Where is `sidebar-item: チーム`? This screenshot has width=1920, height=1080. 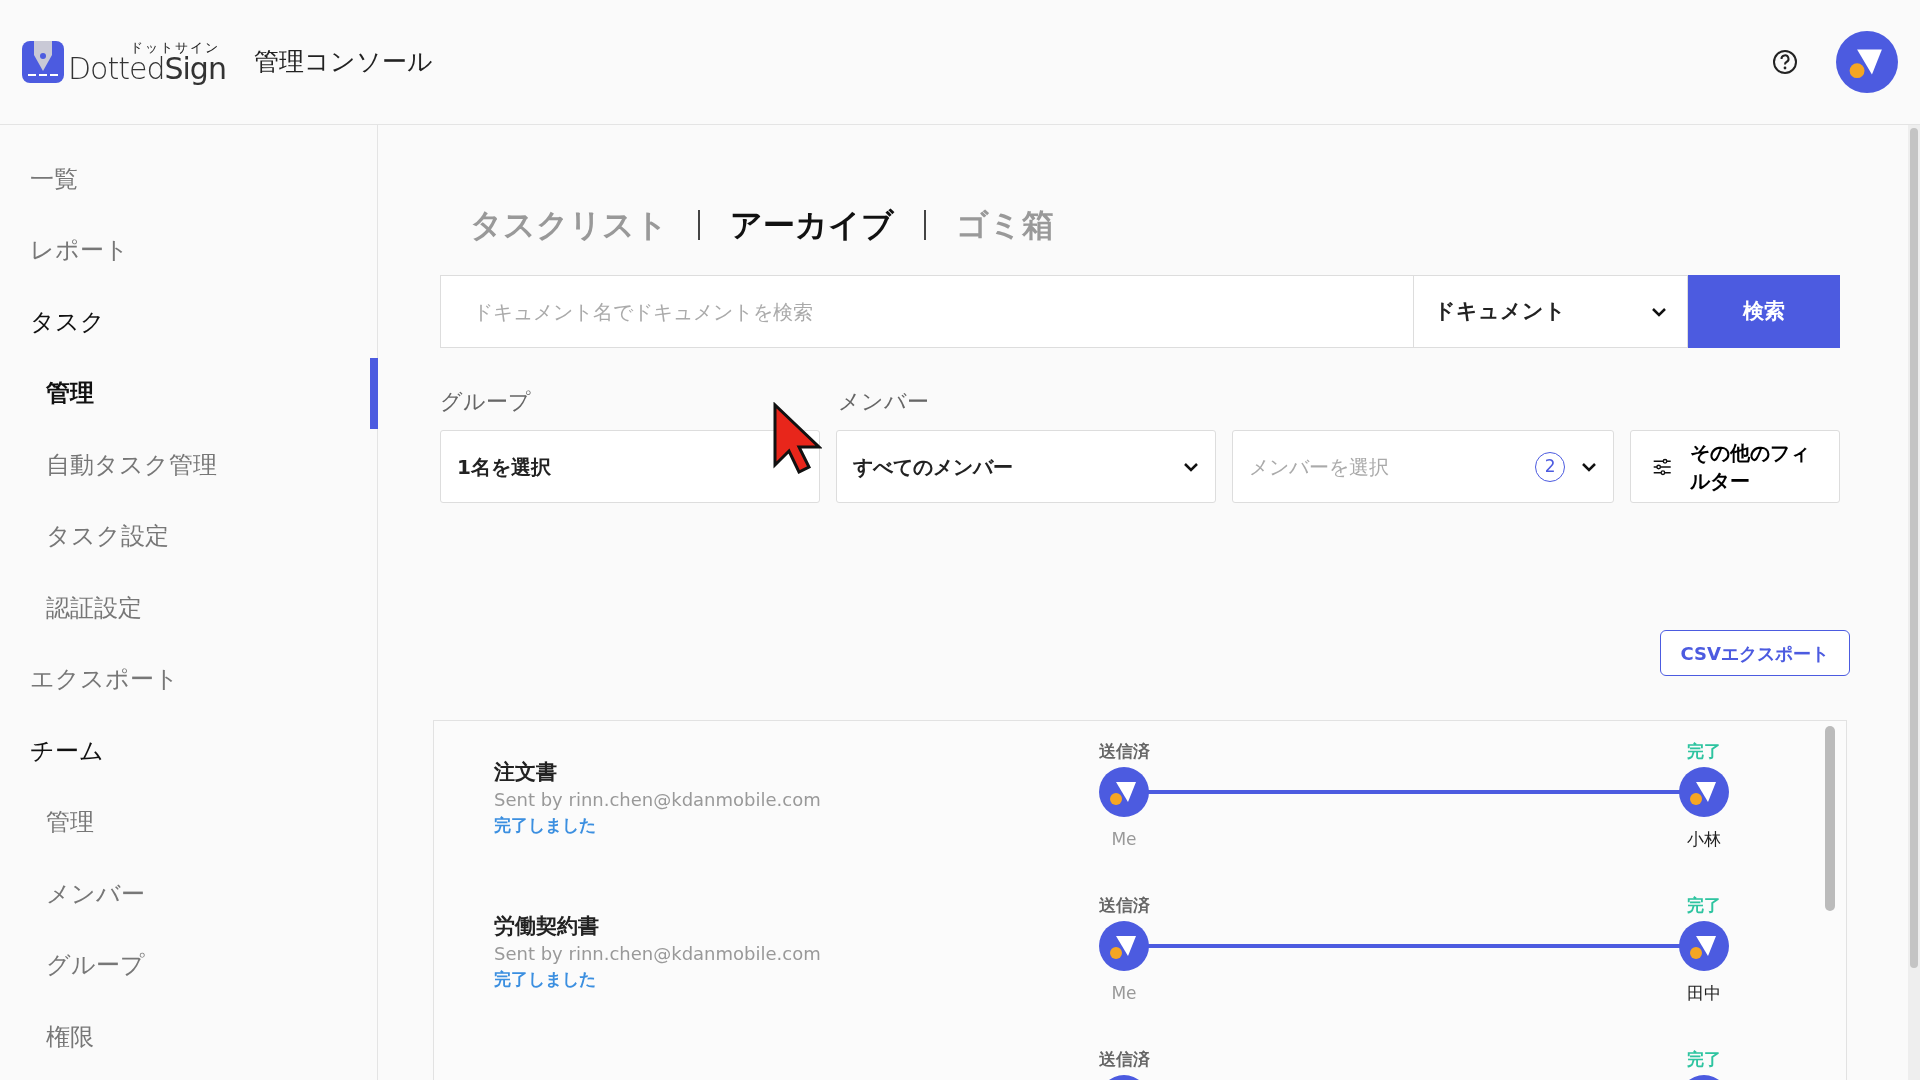
sidebar-item: チーム is located at coordinates (188, 751).